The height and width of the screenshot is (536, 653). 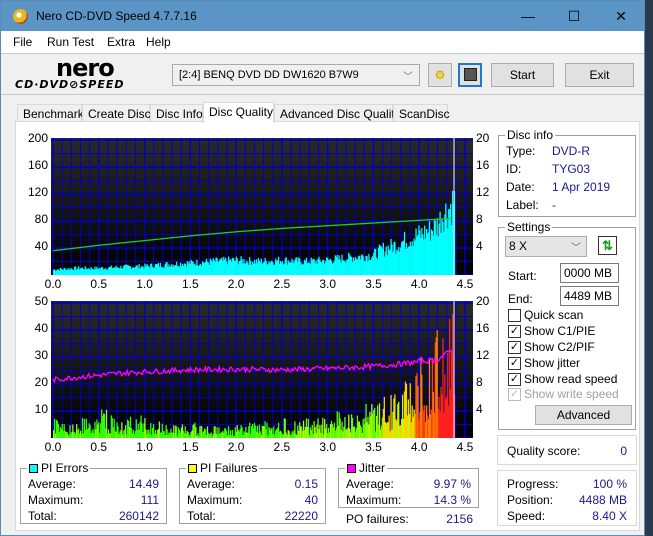 What do you see at coordinates (571, 151) in the screenshot?
I see `type-value: DVD-R` at bounding box center [571, 151].